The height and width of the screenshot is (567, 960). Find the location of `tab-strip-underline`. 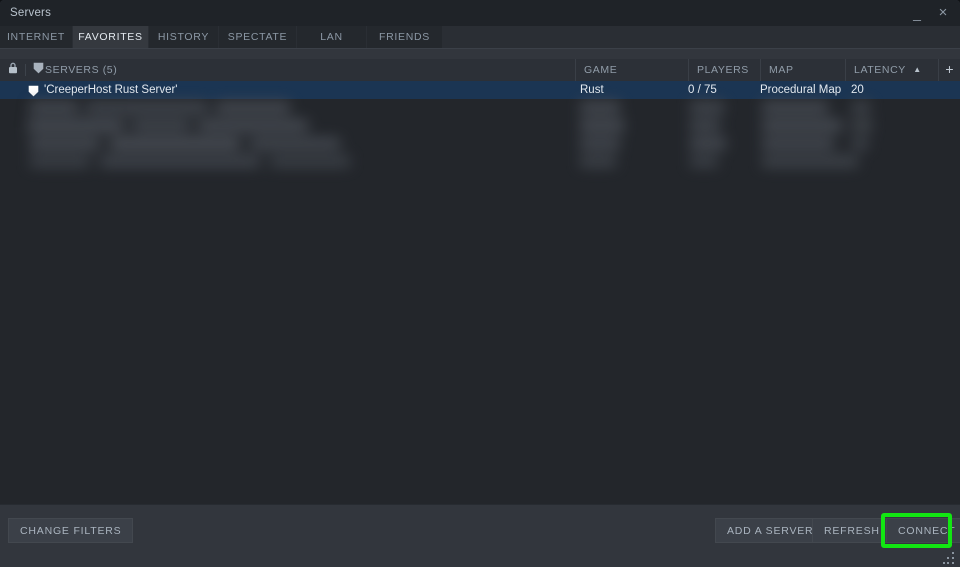

tab-strip-underline is located at coordinates (480, 48).